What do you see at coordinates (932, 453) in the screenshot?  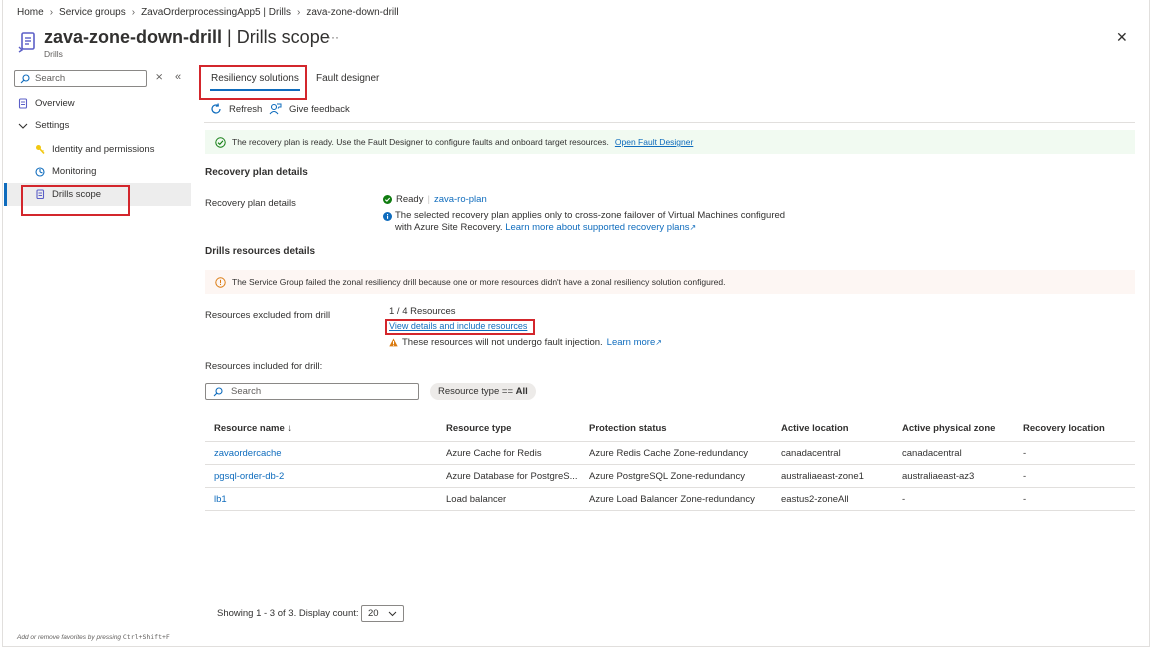 I see `active-physical-zone-cell: canadacentral` at bounding box center [932, 453].